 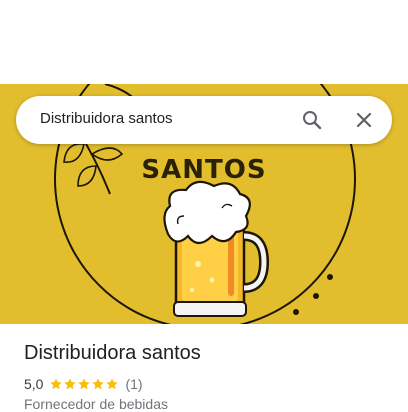 I want to click on rating-value: 5,0, so click(x=34, y=384).